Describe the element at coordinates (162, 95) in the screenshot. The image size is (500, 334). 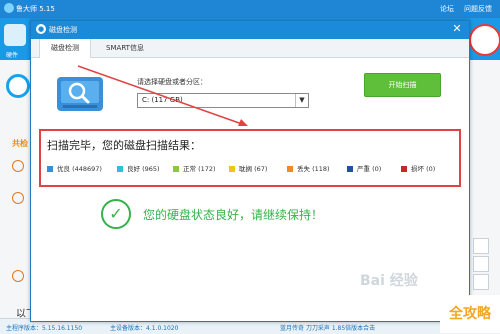
I see `annotation-arrow` at that location.